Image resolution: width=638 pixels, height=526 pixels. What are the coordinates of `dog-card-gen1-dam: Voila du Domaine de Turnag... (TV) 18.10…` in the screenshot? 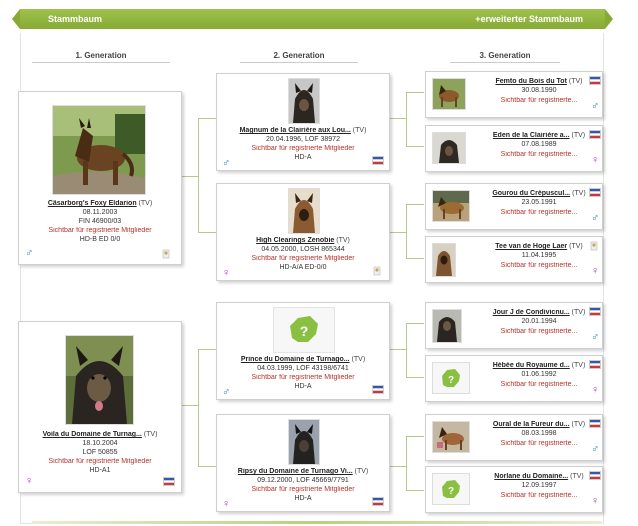 It's located at (100, 407).